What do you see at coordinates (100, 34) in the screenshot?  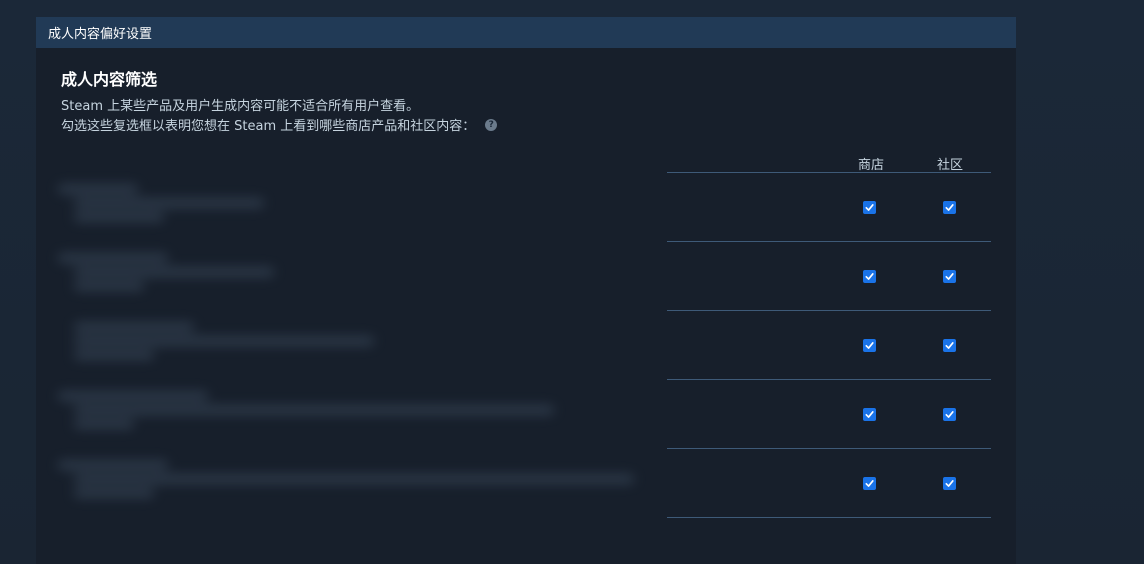 I see `panel-header-title: 成人内容偏好设置` at bounding box center [100, 34].